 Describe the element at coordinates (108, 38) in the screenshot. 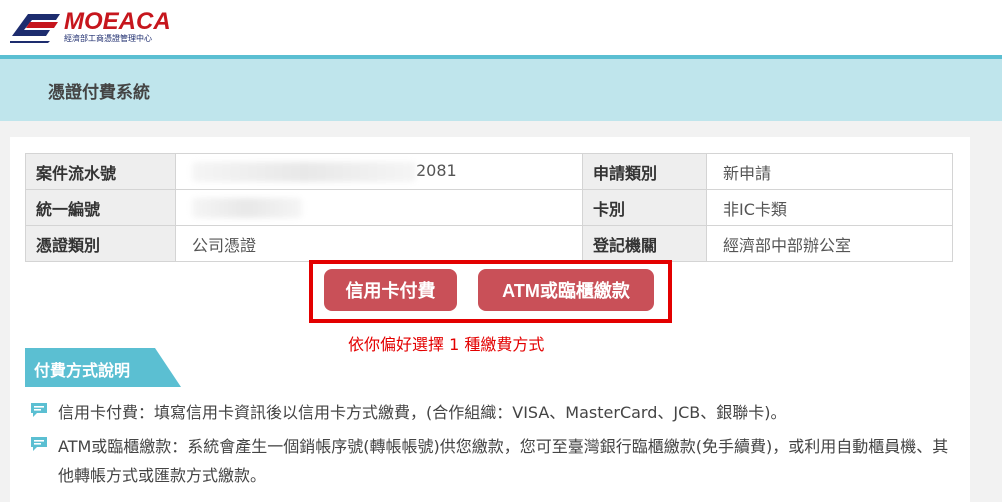

I see `logo-subtitle: 經濟部工商憑證管理中心` at that location.